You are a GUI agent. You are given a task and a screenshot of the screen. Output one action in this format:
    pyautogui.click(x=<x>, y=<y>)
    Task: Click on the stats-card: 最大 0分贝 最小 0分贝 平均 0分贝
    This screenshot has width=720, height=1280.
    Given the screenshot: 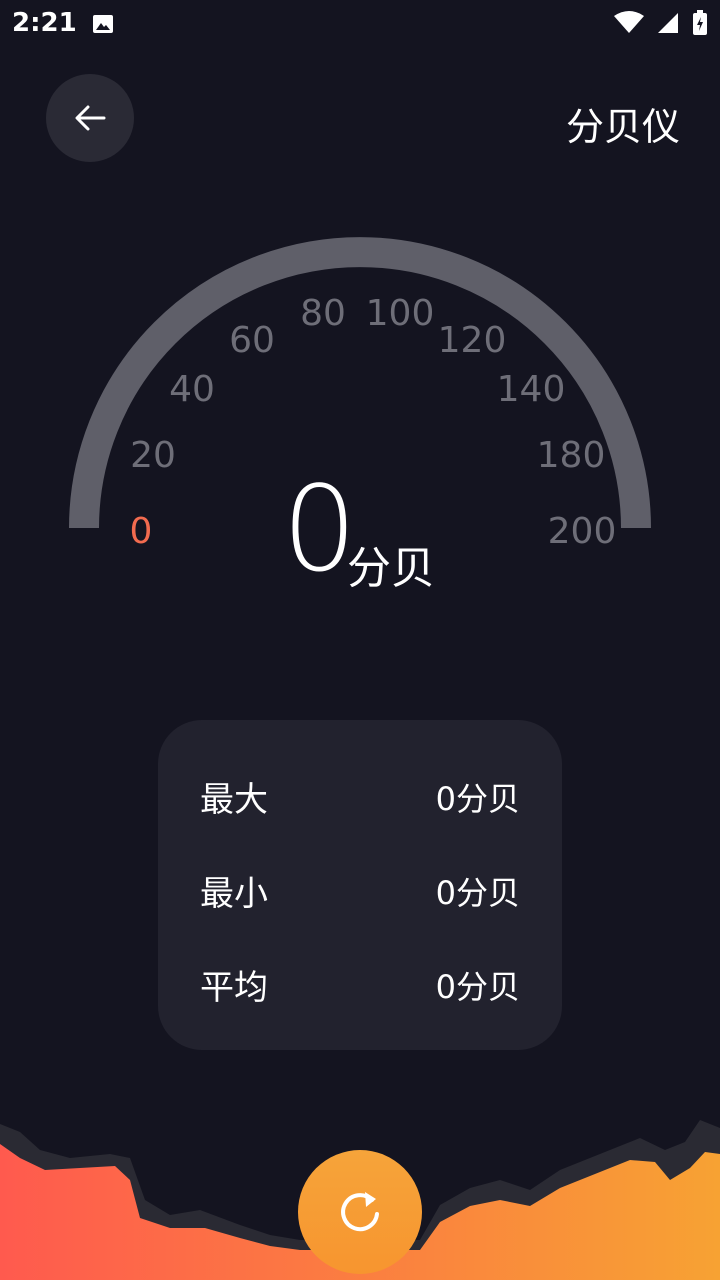 What is the action you would take?
    pyautogui.click(x=360, y=885)
    